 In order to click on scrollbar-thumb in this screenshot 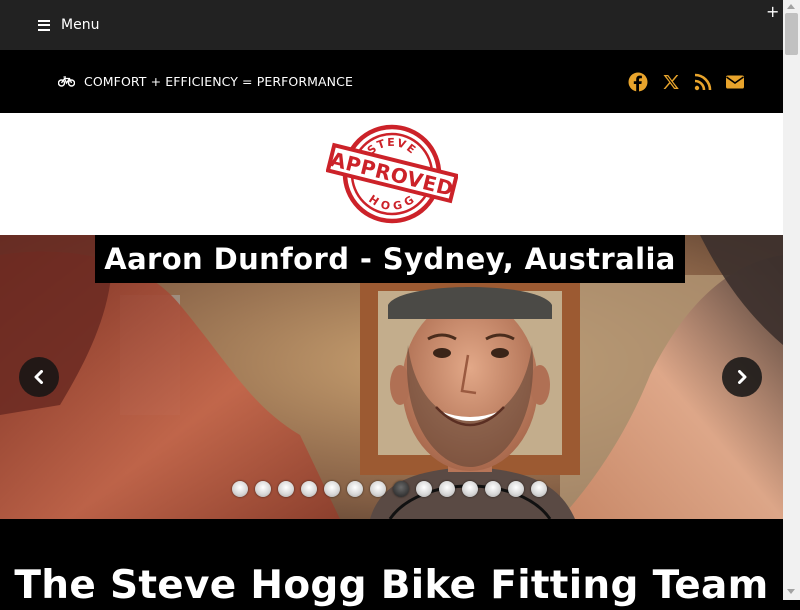, I will do `click(791, 34)`.